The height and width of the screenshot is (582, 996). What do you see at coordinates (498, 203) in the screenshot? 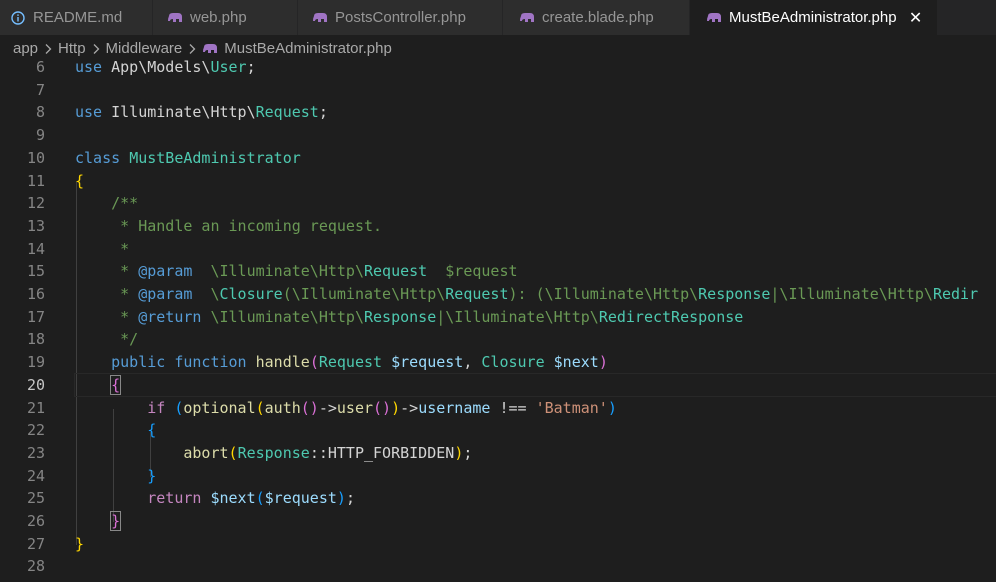
I see `code-line: 12 /**` at bounding box center [498, 203].